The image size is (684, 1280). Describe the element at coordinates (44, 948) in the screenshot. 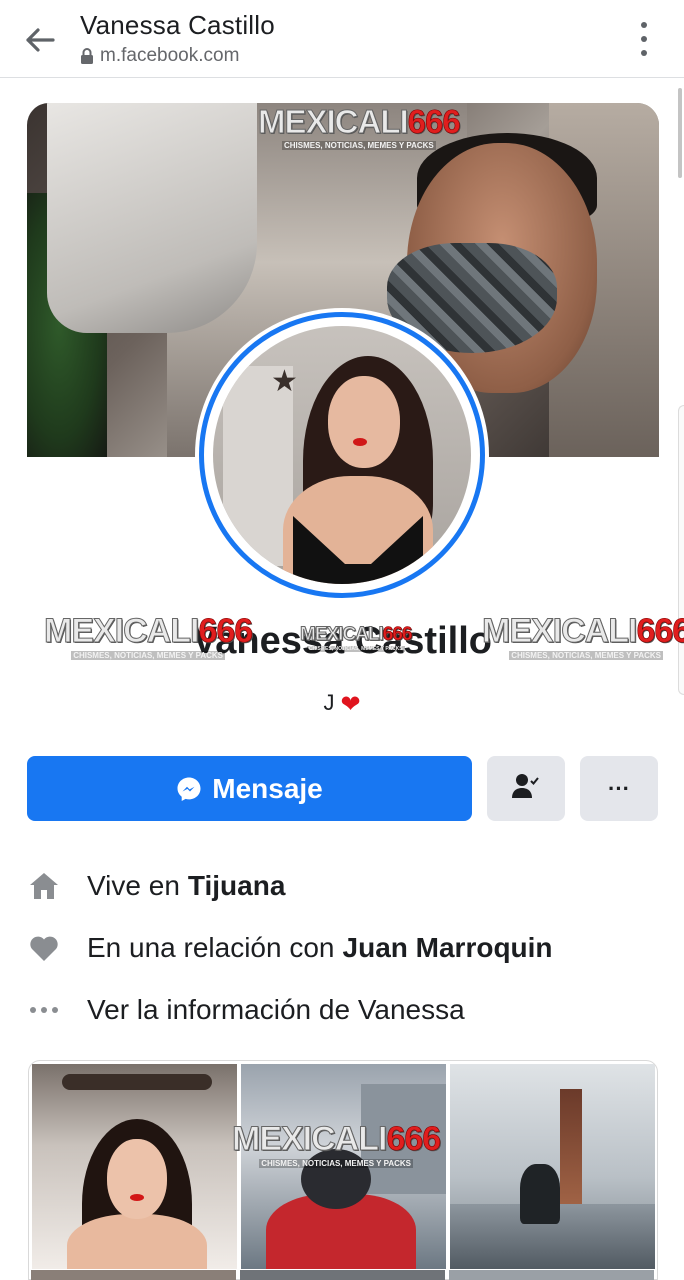

I see `heart-icon` at that location.